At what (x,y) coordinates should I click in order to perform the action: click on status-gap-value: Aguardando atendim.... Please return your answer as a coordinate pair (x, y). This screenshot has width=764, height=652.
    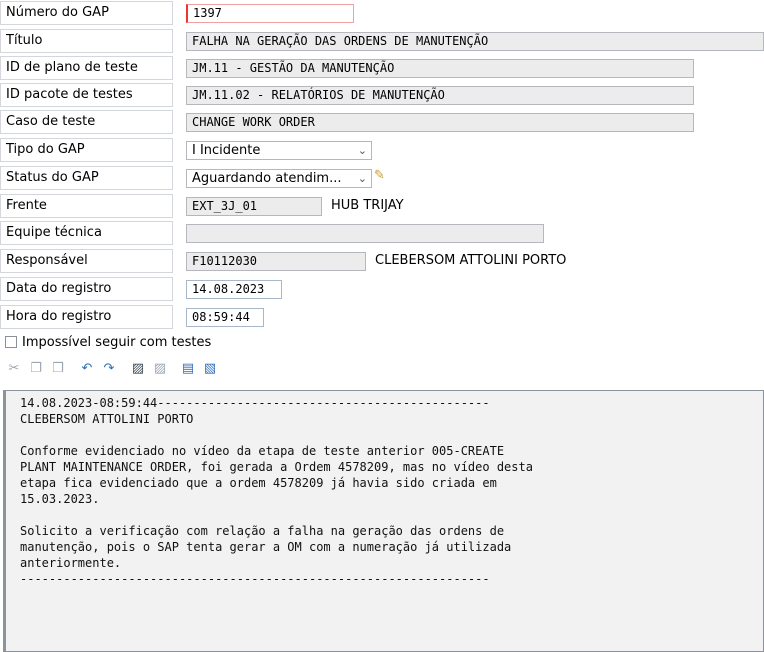
    Looking at the image, I should click on (267, 178).